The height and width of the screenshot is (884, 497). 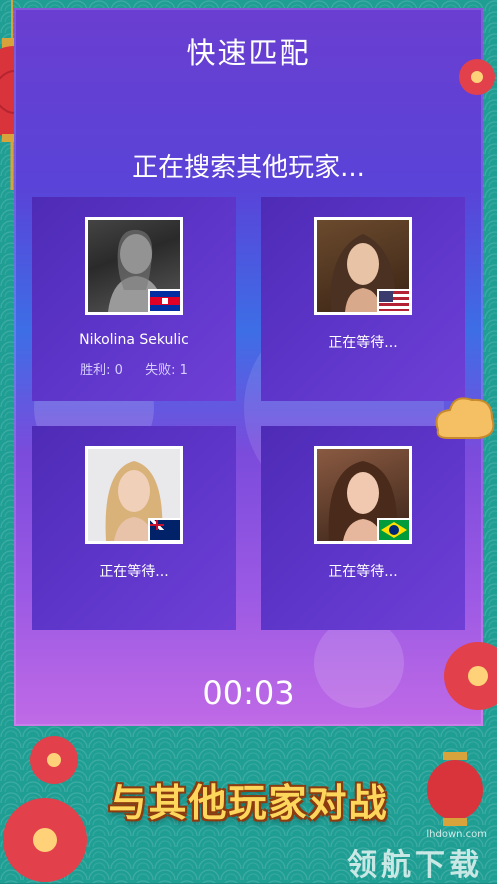 What do you see at coordinates (394, 530) in the screenshot?
I see `brazil-flag-icon` at bounding box center [394, 530].